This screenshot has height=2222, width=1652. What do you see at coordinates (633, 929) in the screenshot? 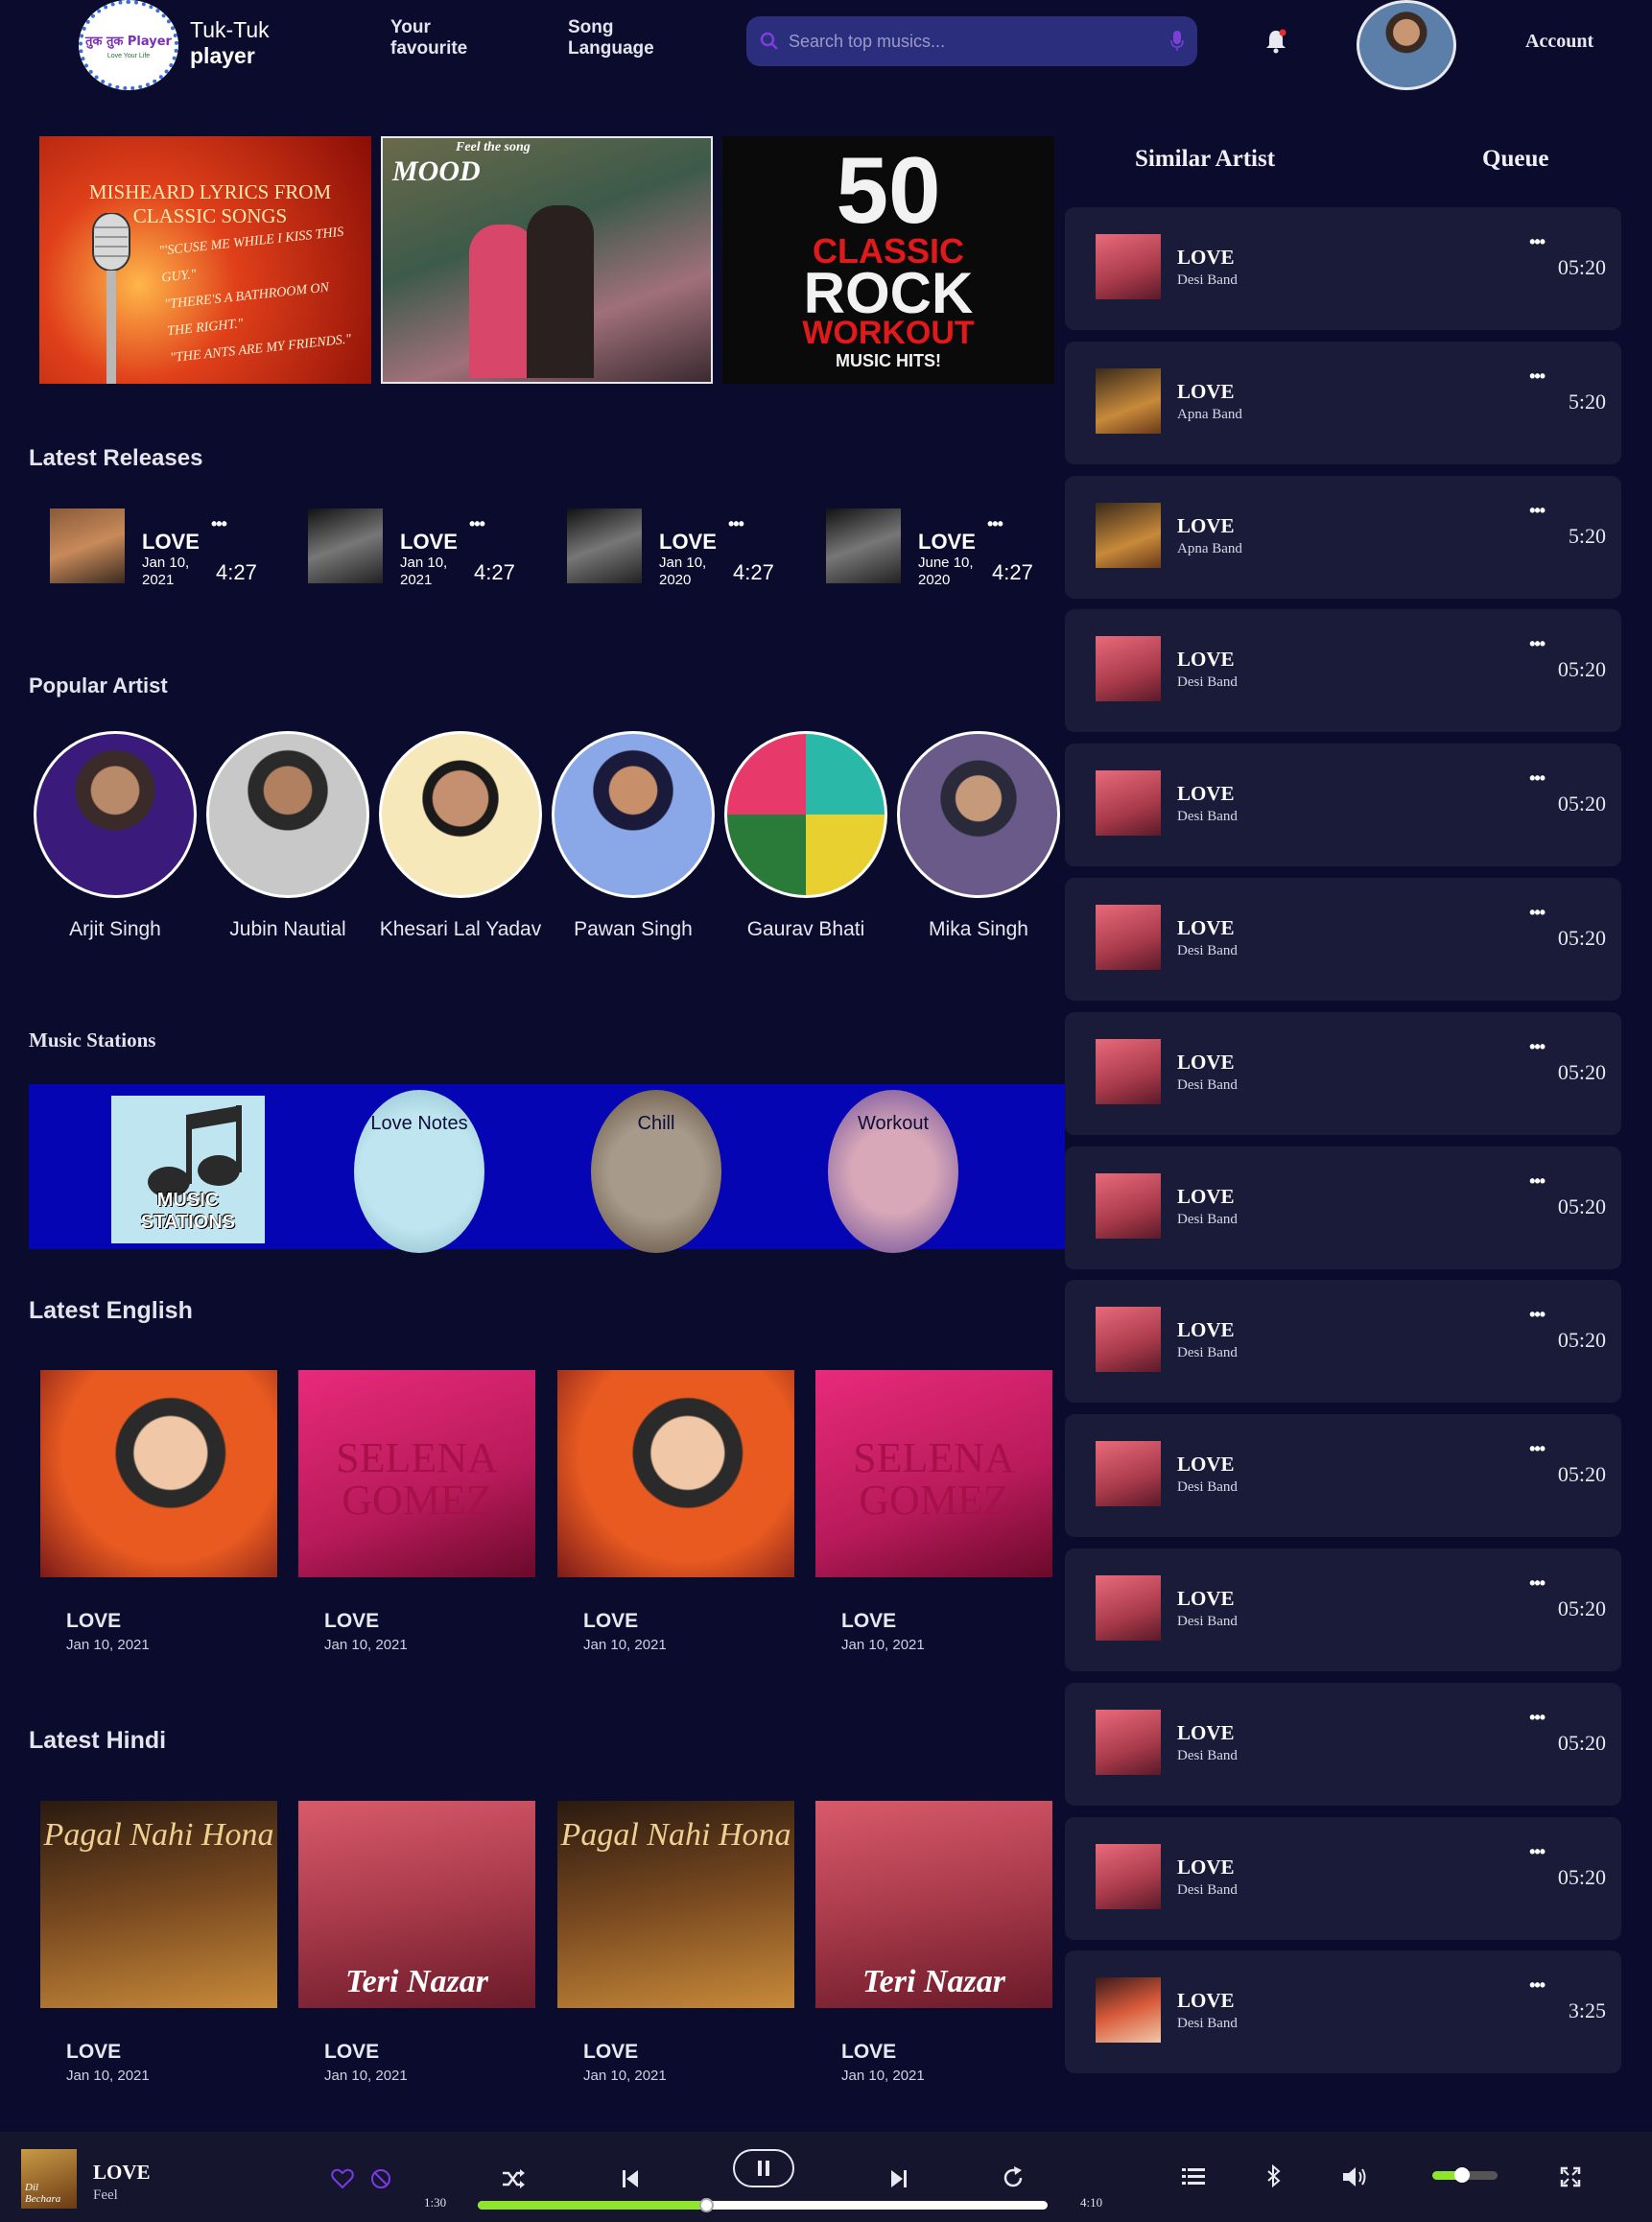
I see `artist-name: Pawan Singh` at bounding box center [633, 929].